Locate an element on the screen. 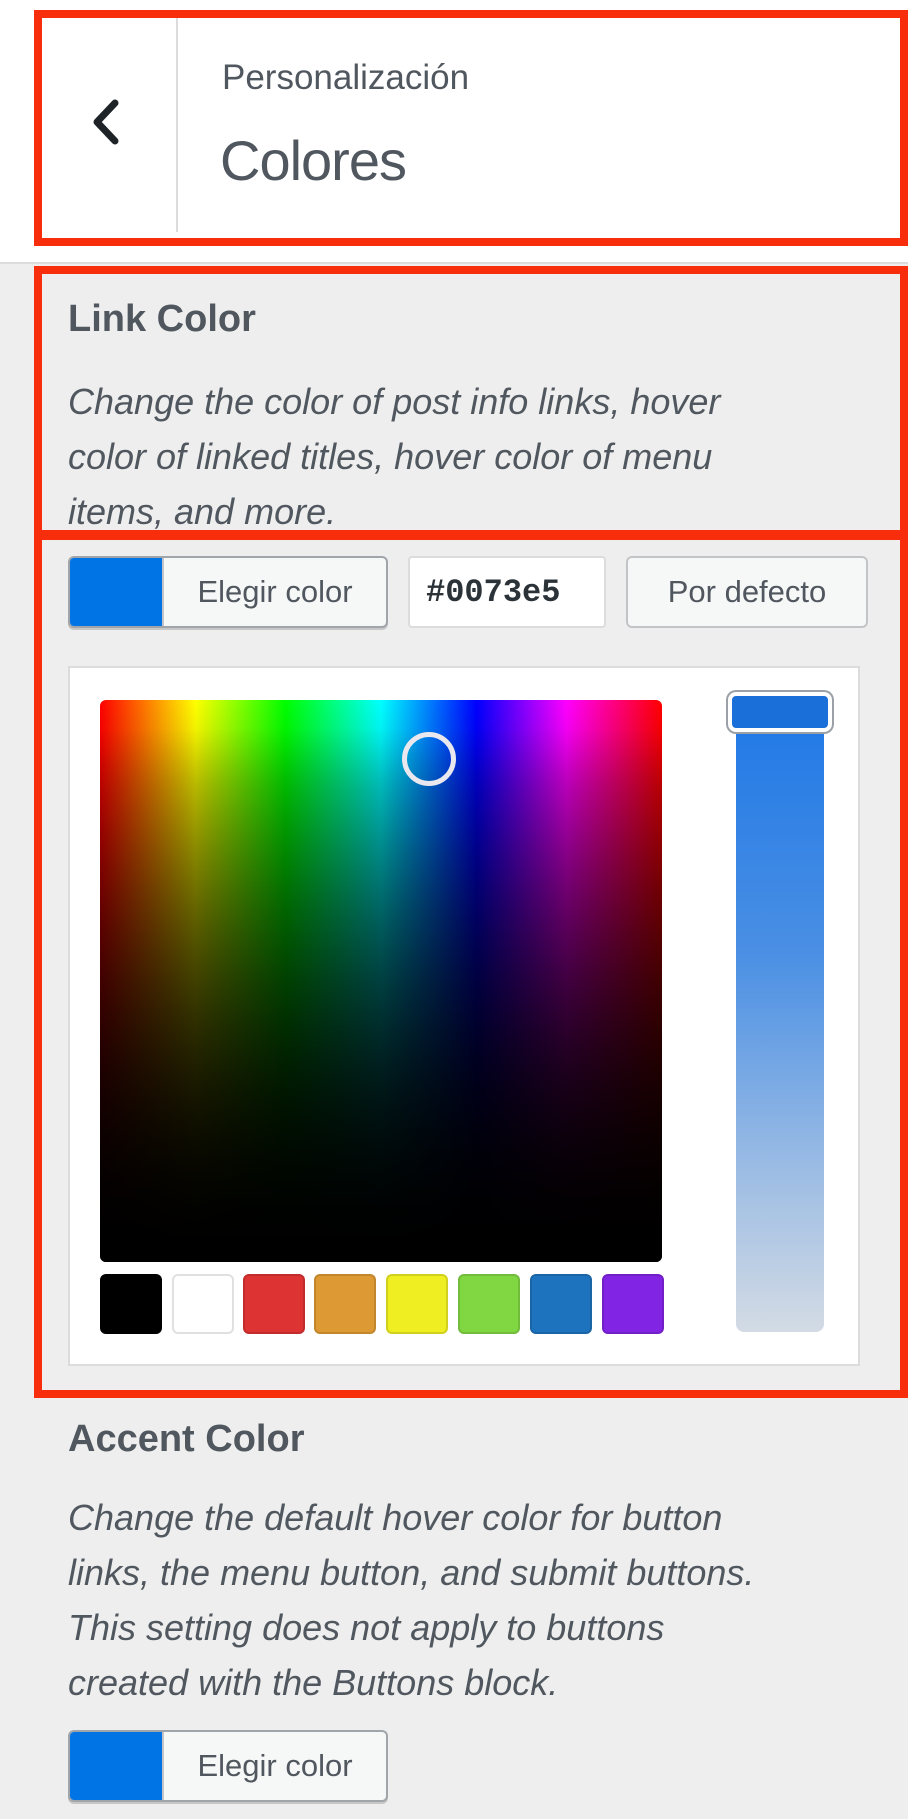 The image size is (908, 1819). accent-color-choose-button: Elegir color is located at coordinates (228, 1766).